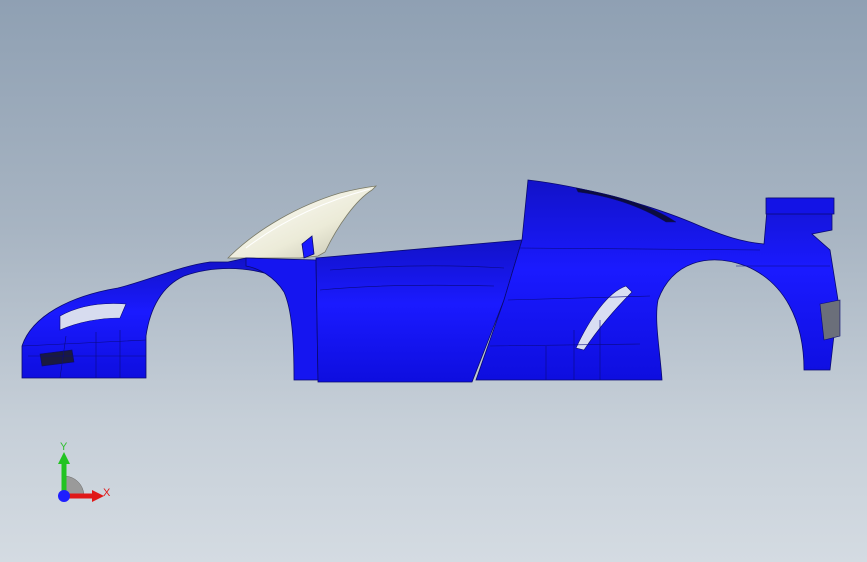 The height and width of the screenshot is (562, 867). What do you see at coordinates (64, 458) in the screenshot?
I see `y-axis-arrow` at bounding box center [64, 458].